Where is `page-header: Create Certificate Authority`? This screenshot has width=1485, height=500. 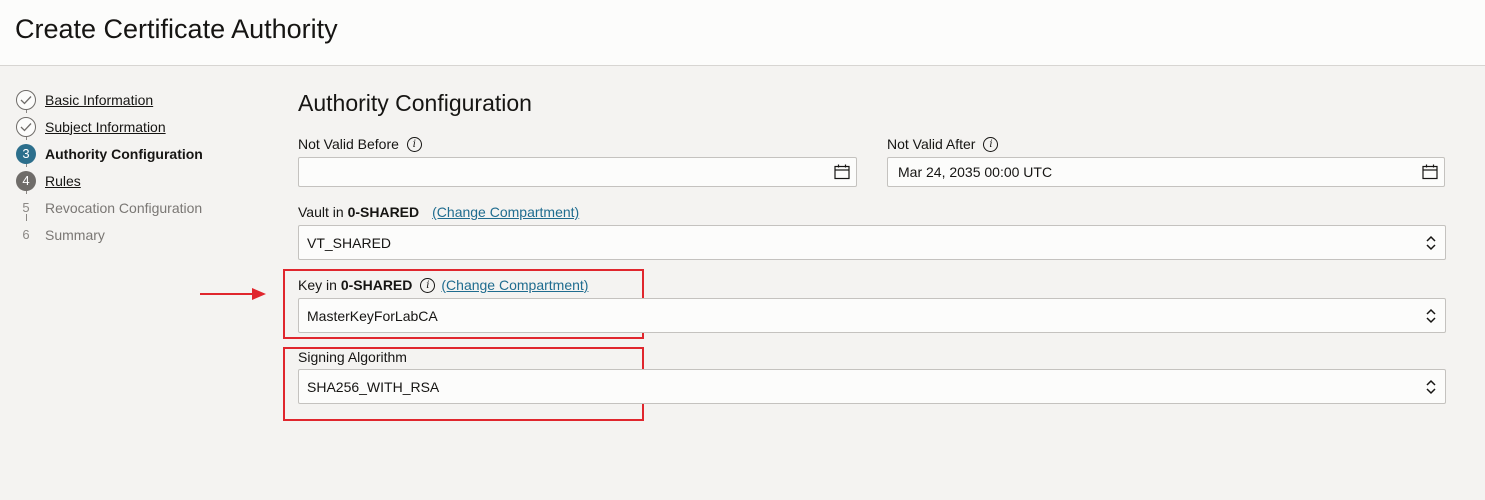 page-header: Create Certificate Authority is located at coordinates (742, 33).